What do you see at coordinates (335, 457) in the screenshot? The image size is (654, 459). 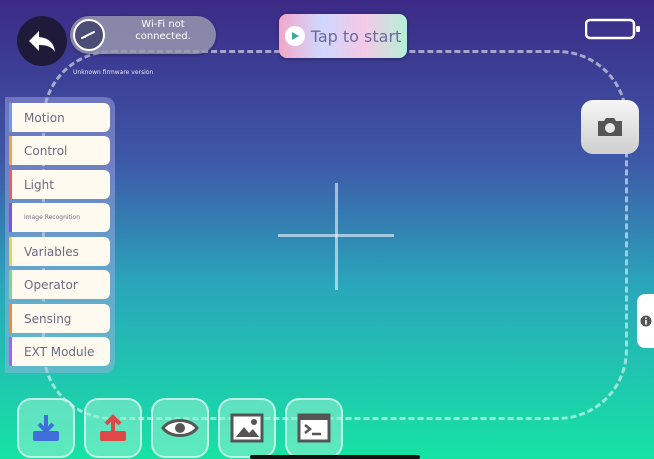 I see `home-indicator` at bounding box center [335, 457].